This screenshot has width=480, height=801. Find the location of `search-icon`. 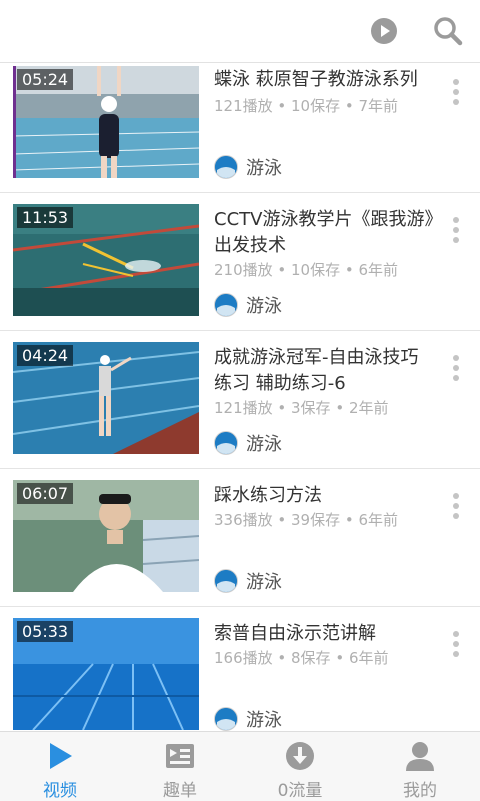

search-icon is located at coordinates (448, 31).